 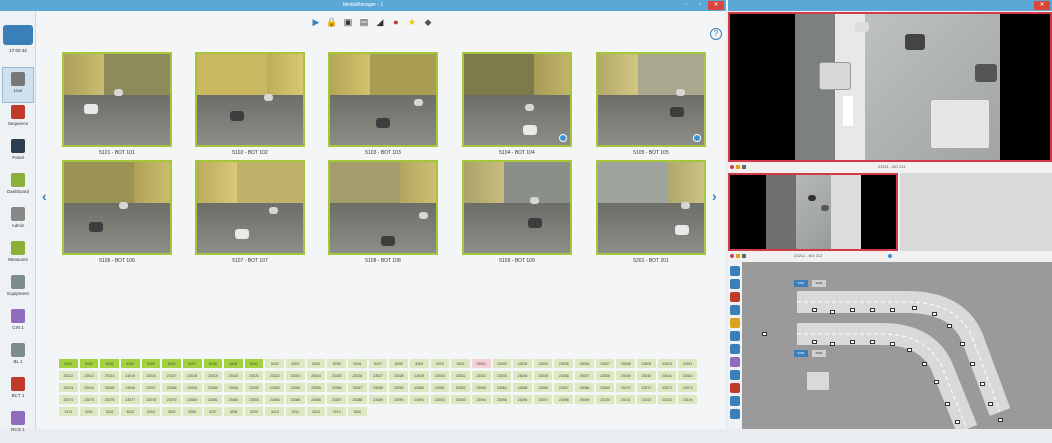 What do you see at coordinates (440, 363) in the screenshot?
I see `camera-select-cell: 5210` at bounding box center [440, 363].